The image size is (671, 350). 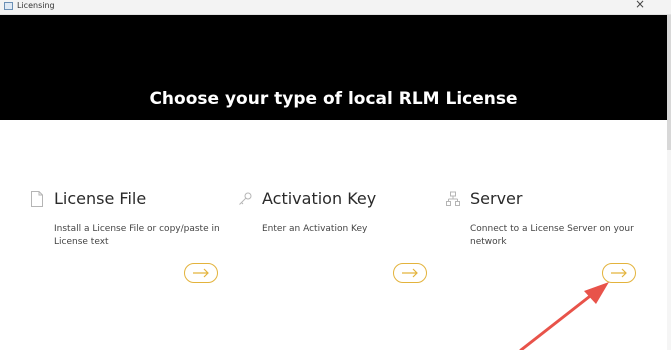 What do you see at coordinates (564, 316) in the screenshot?
I see `annotation-arrow` at bounding box center [564, 316].